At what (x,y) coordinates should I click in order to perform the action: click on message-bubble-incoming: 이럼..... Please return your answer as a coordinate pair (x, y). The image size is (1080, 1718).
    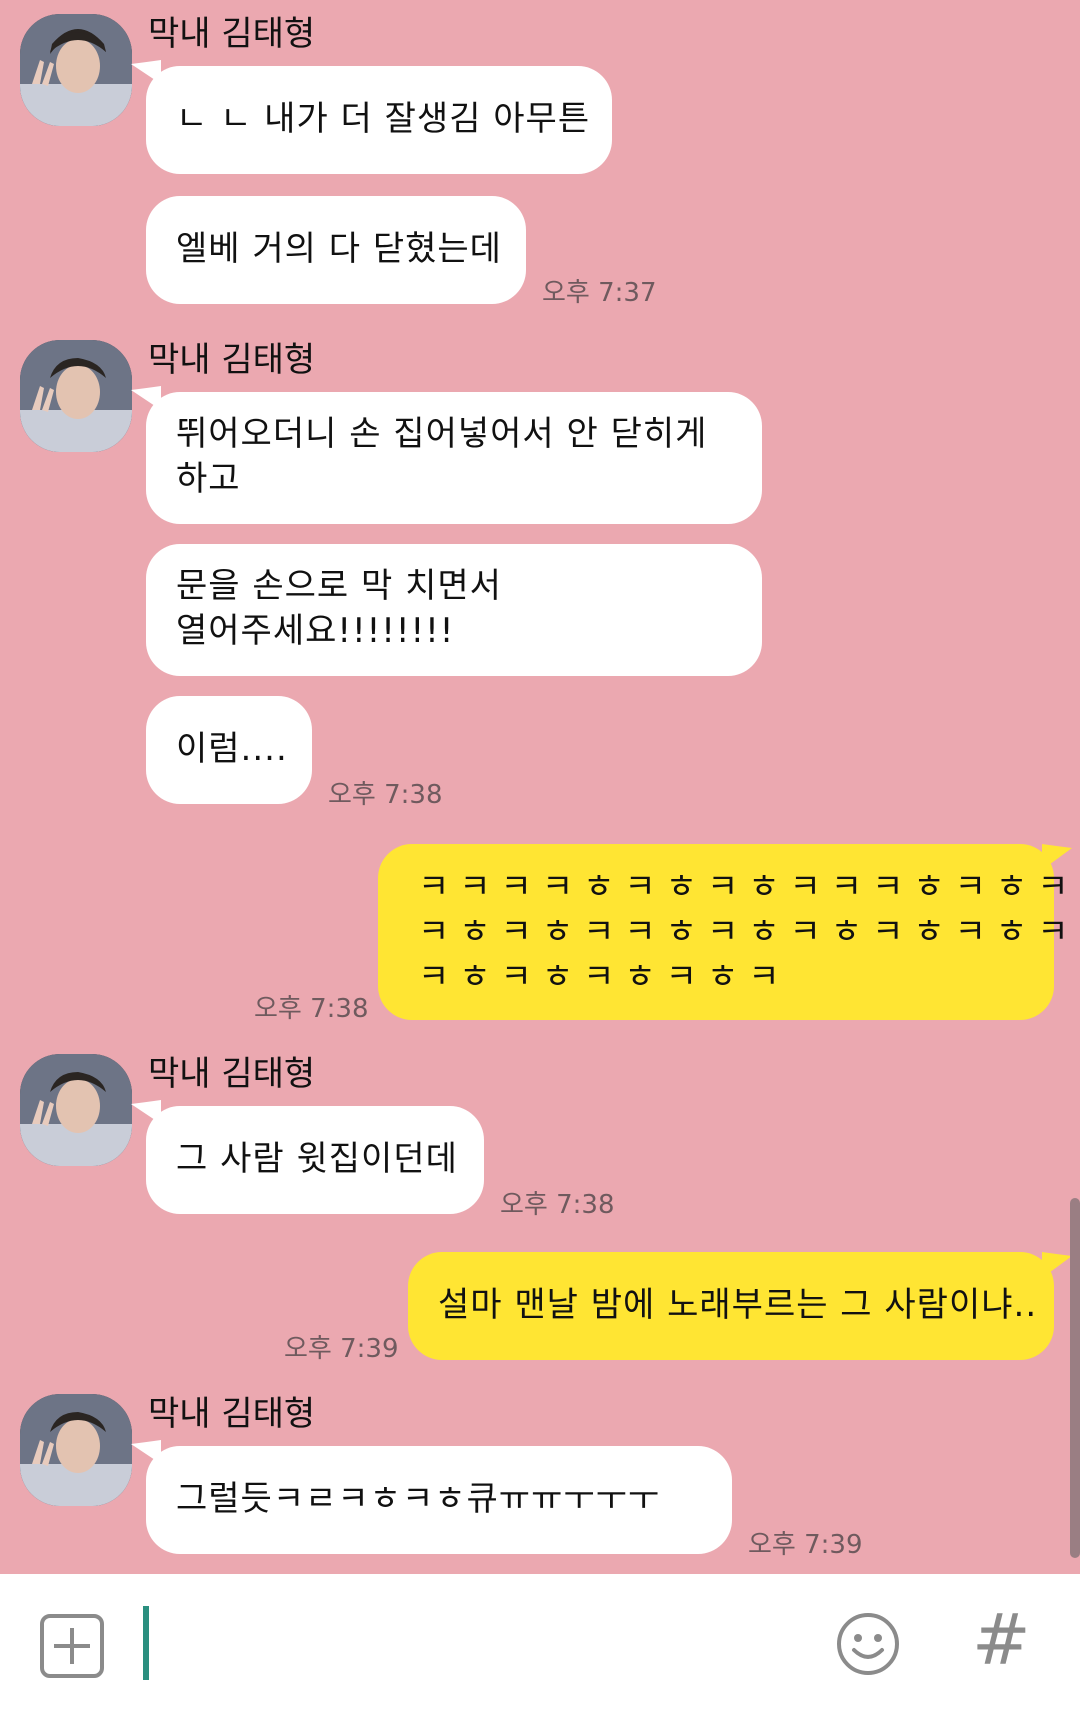
    Looking at the image, I should click on (229, 750).